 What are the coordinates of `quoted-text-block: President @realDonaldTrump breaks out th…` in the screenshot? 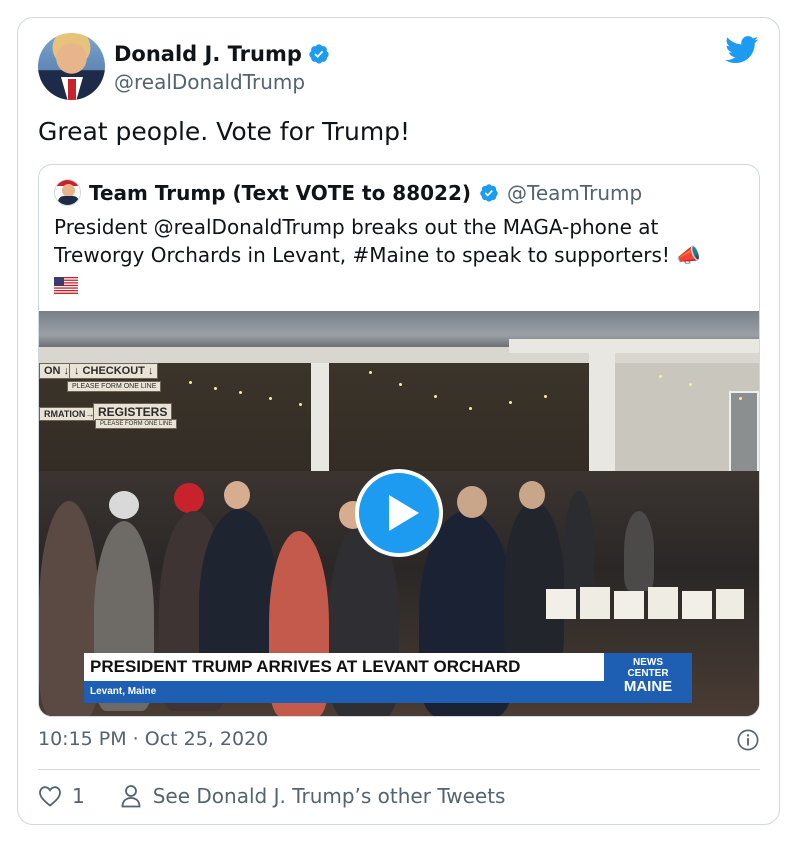 It's located at (399, 255).